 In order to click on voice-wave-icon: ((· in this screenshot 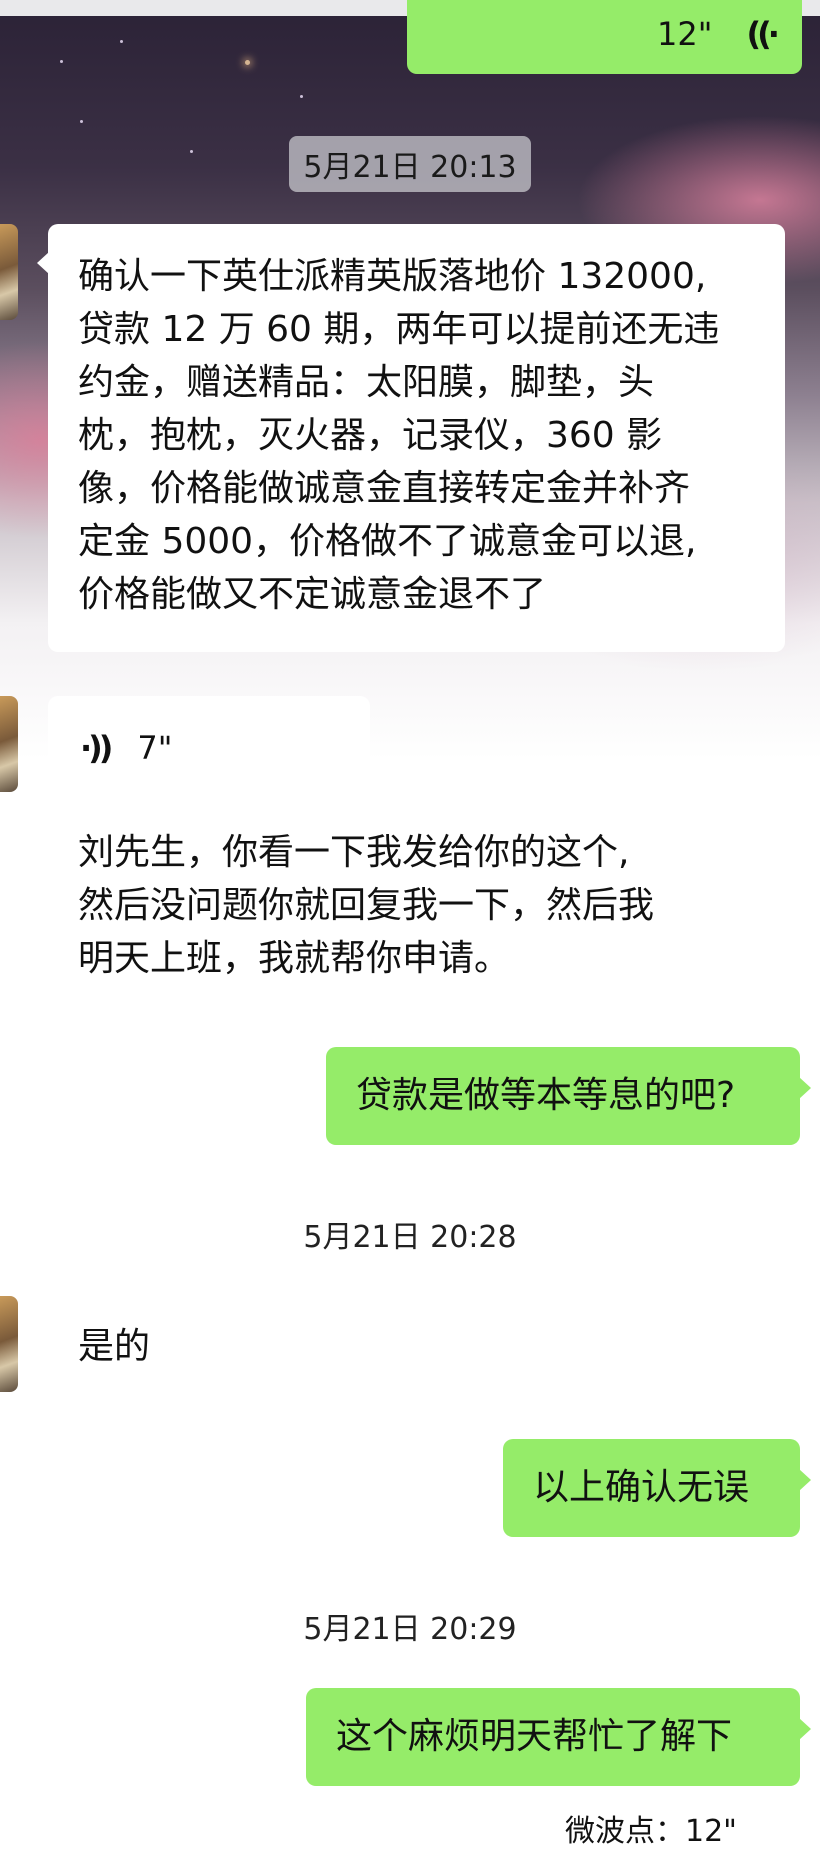, I will do `click(762, 34)`.